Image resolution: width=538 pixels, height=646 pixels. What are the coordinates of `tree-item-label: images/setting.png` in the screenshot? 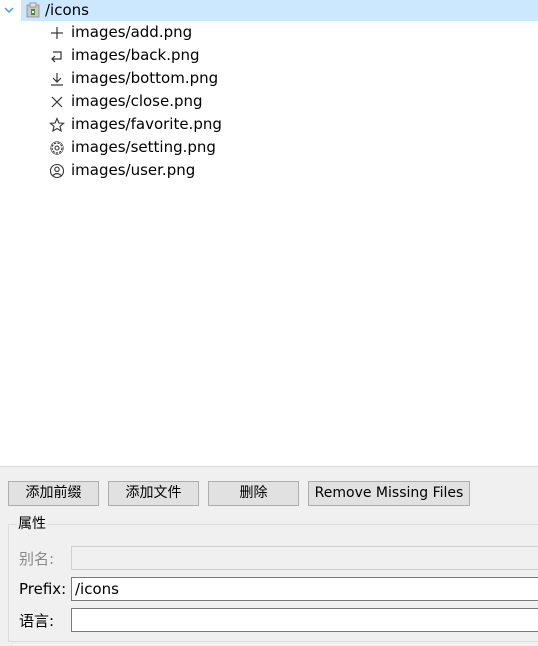 It's located at (143, 147).